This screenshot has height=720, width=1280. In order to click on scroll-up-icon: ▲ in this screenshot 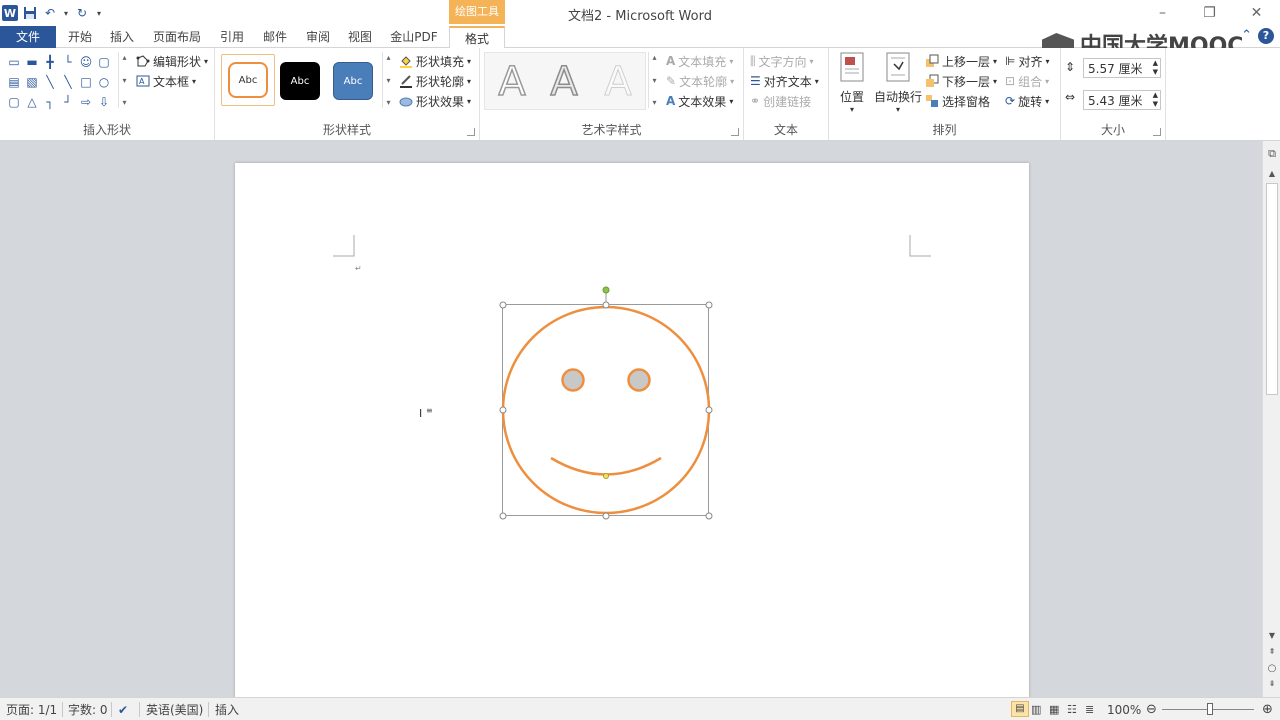, I will do `click(1271, 173)`.